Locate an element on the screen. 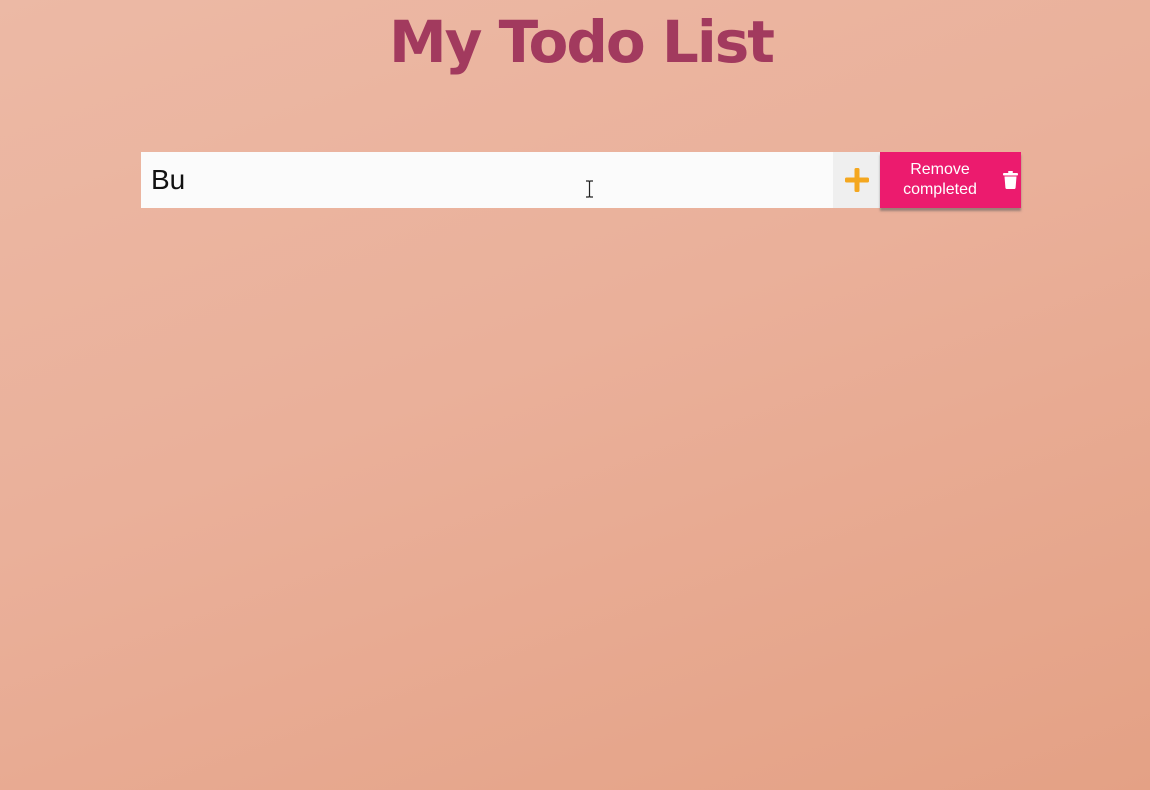 The height and width of the screenshot is (790, 1150). add-todo-button is located at coordinates (856, 180).